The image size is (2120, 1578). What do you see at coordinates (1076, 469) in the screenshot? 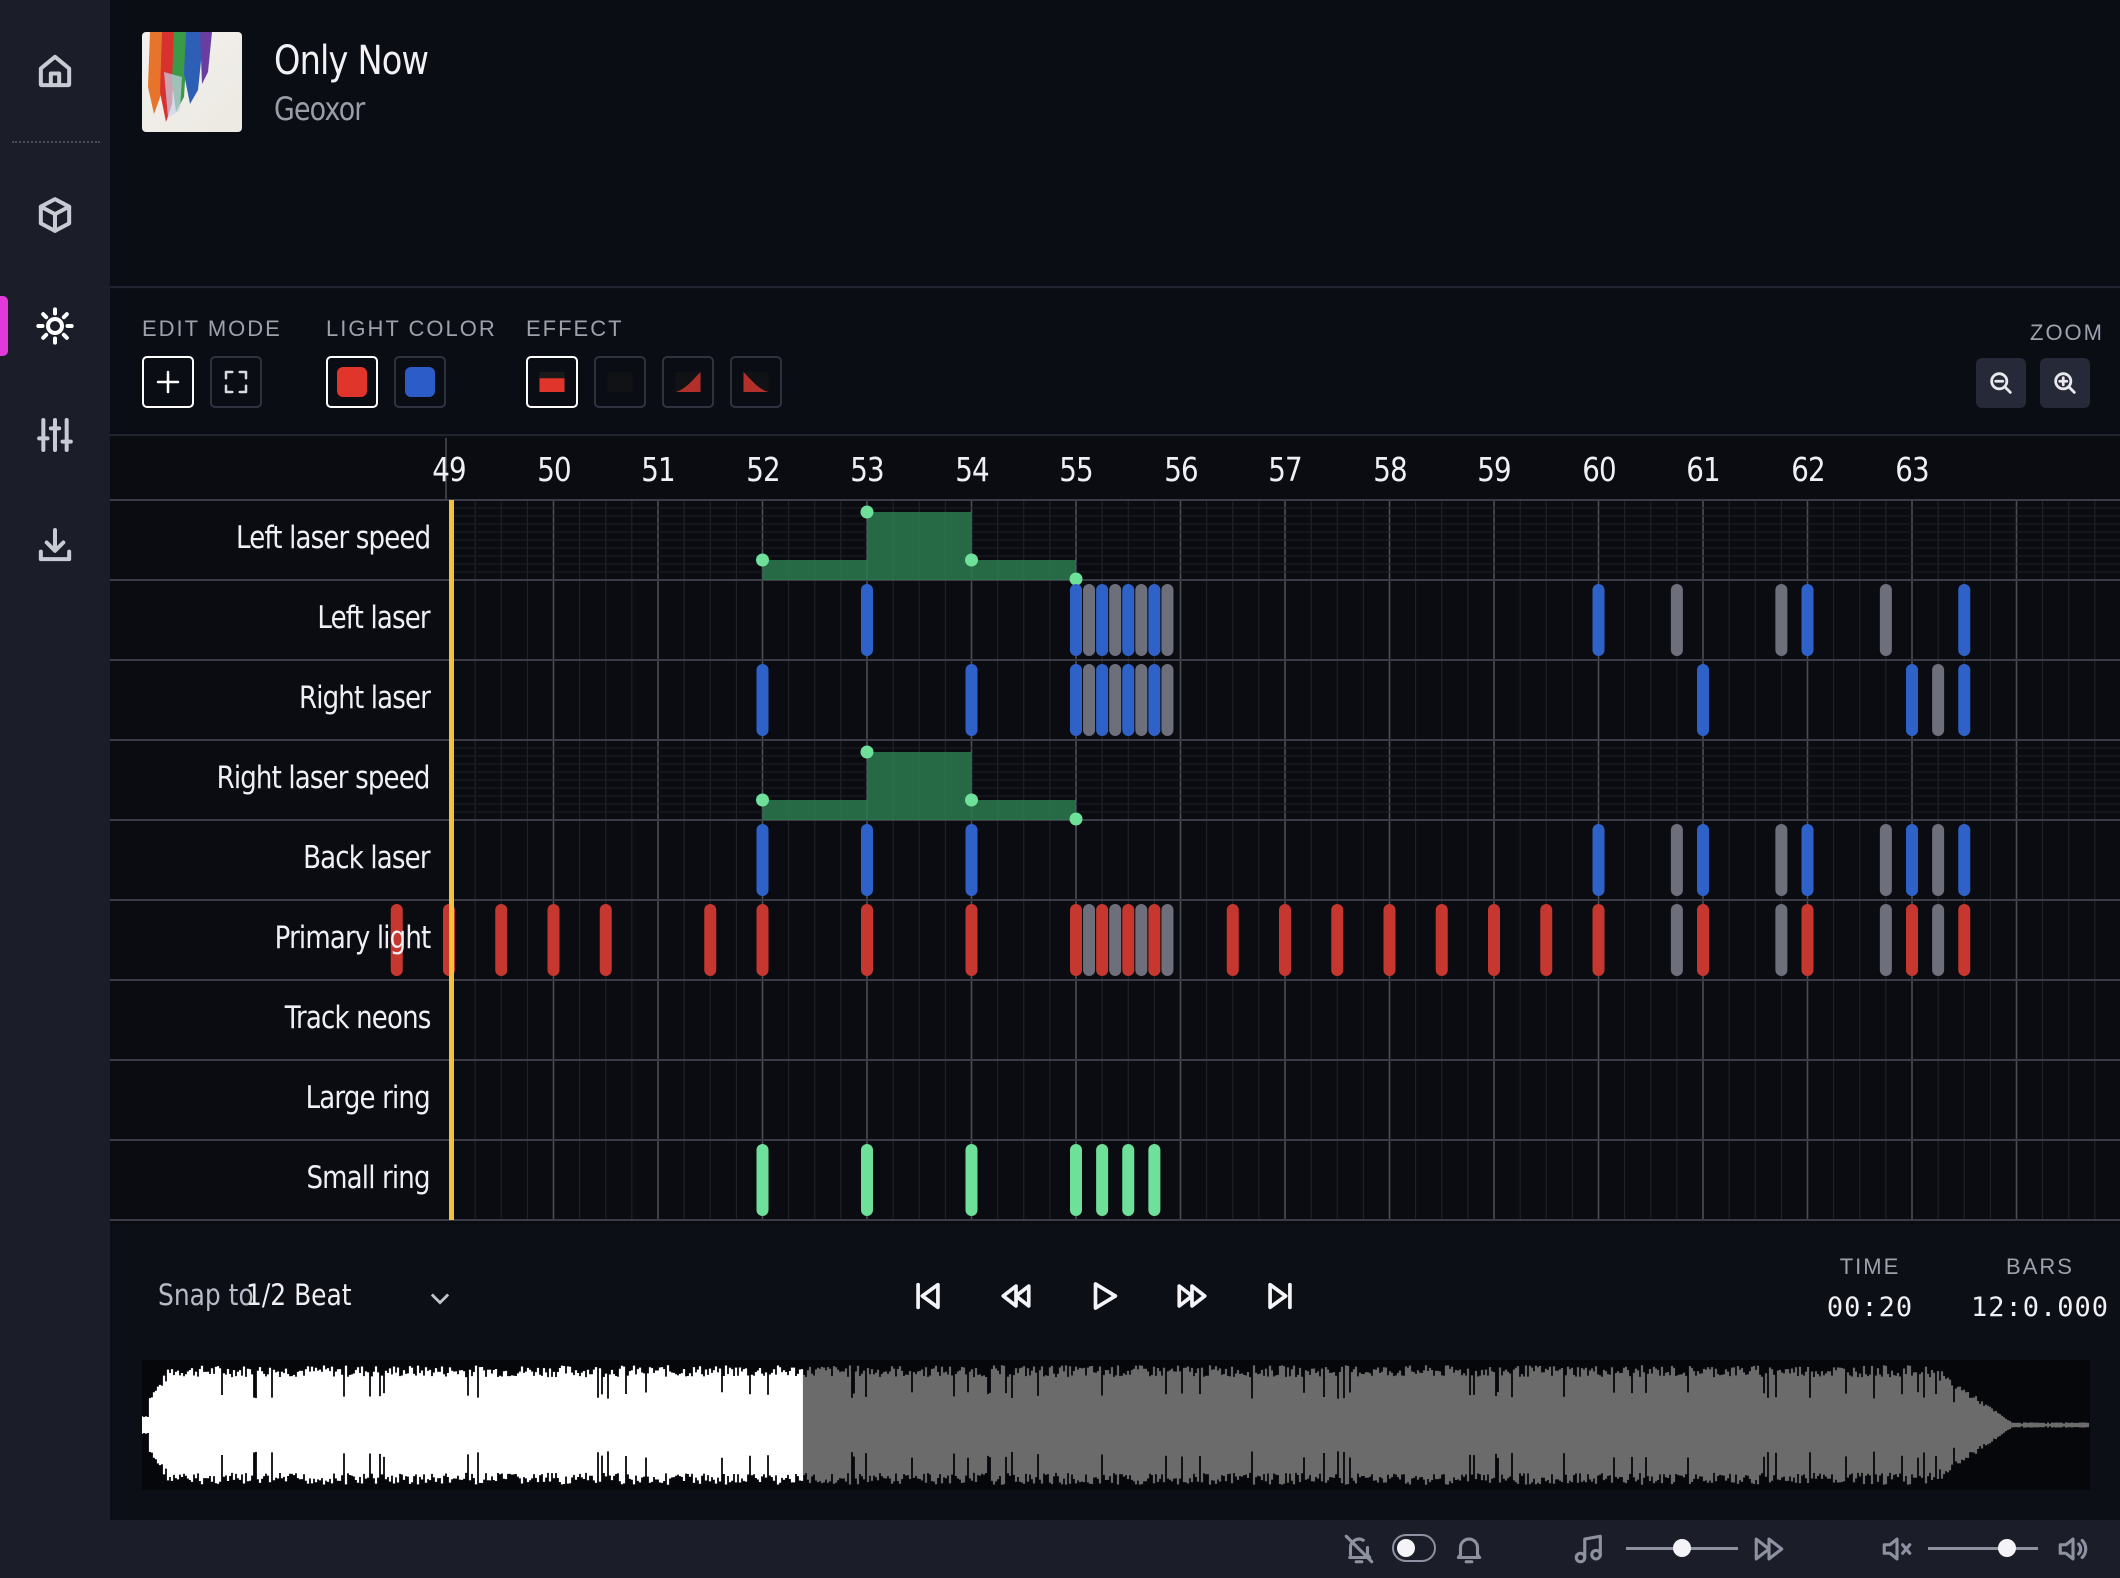
I see `bar-number-text: 55` at bounding box center [1076, 469].